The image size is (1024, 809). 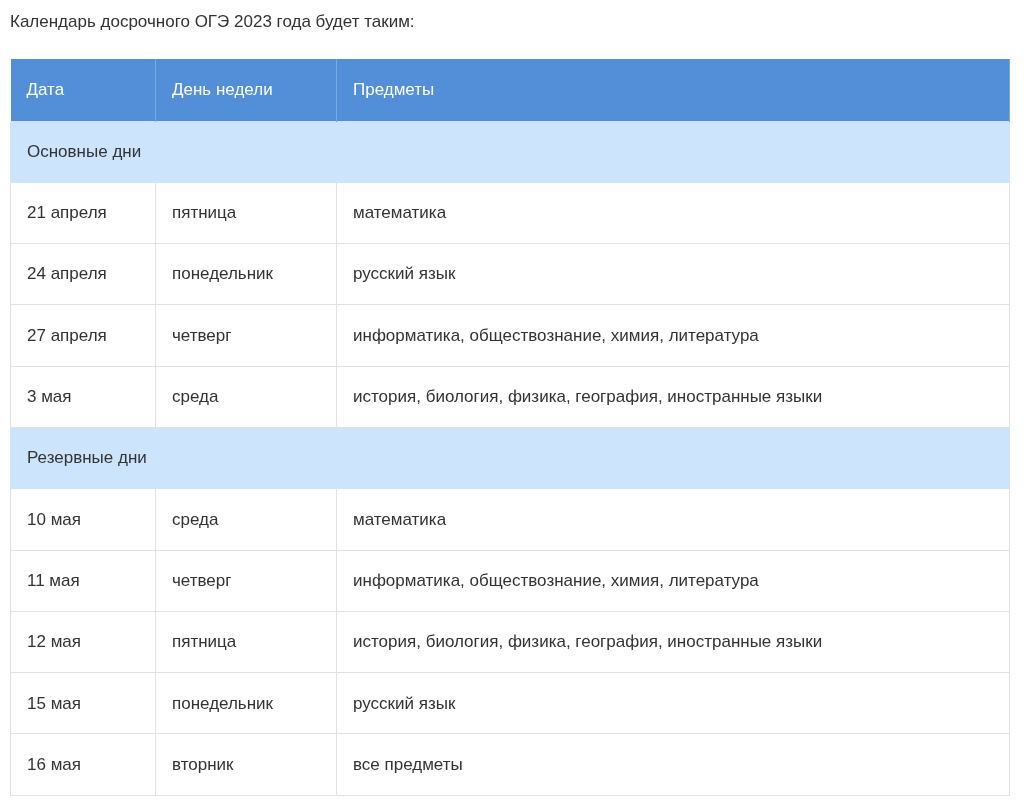 What do you see at coordinates (83, 703) in the screenshot?
I see `table-cell: 15 мая` at bounding box center [83, 703].